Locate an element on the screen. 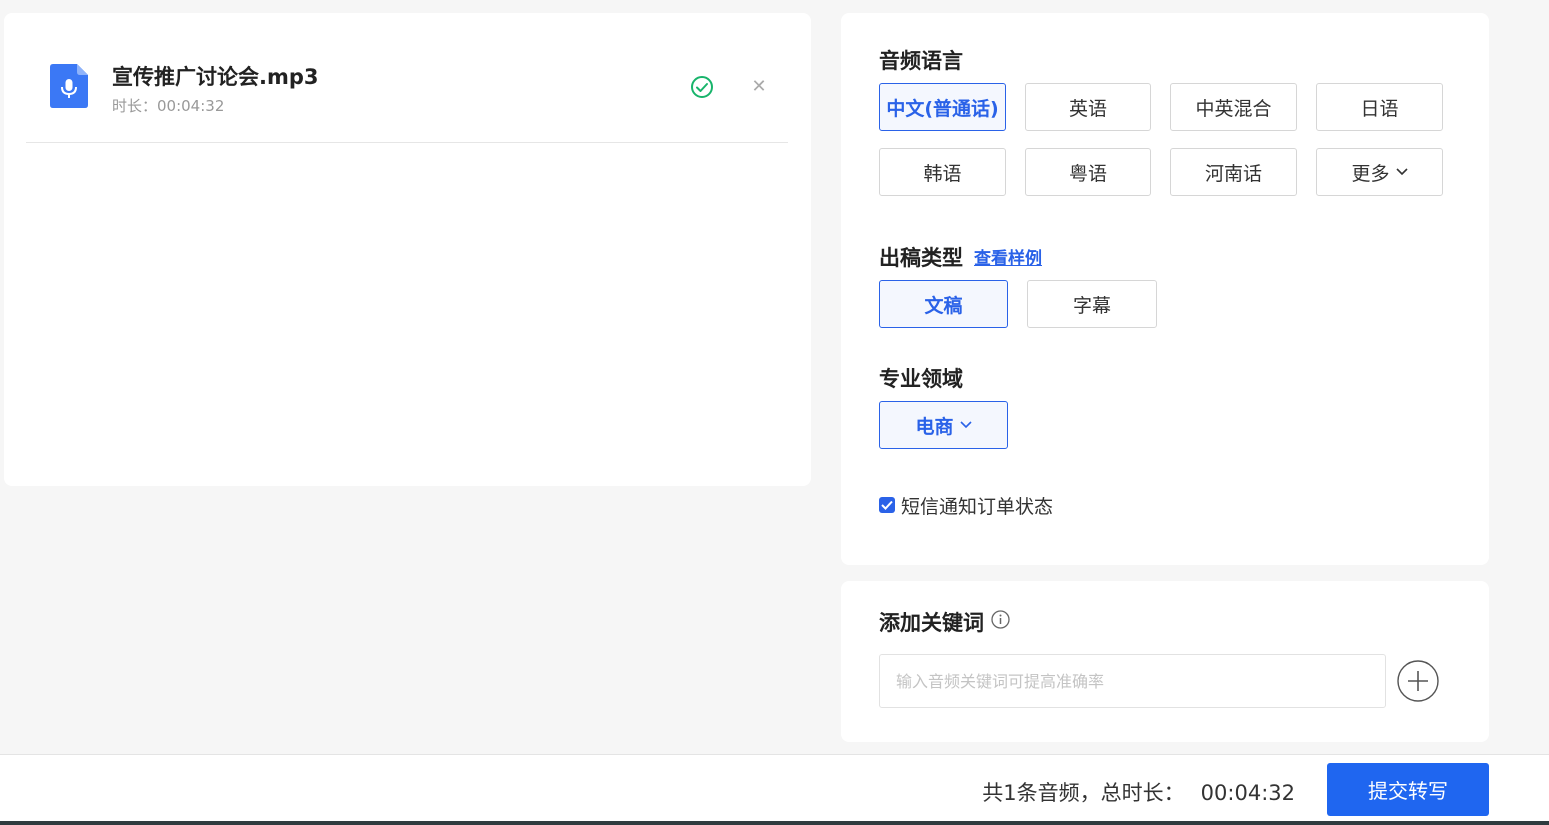 The height and width of the screenshot is (825, 1549). lang-option-label: 更多 is located at coordinates (1370, 173).